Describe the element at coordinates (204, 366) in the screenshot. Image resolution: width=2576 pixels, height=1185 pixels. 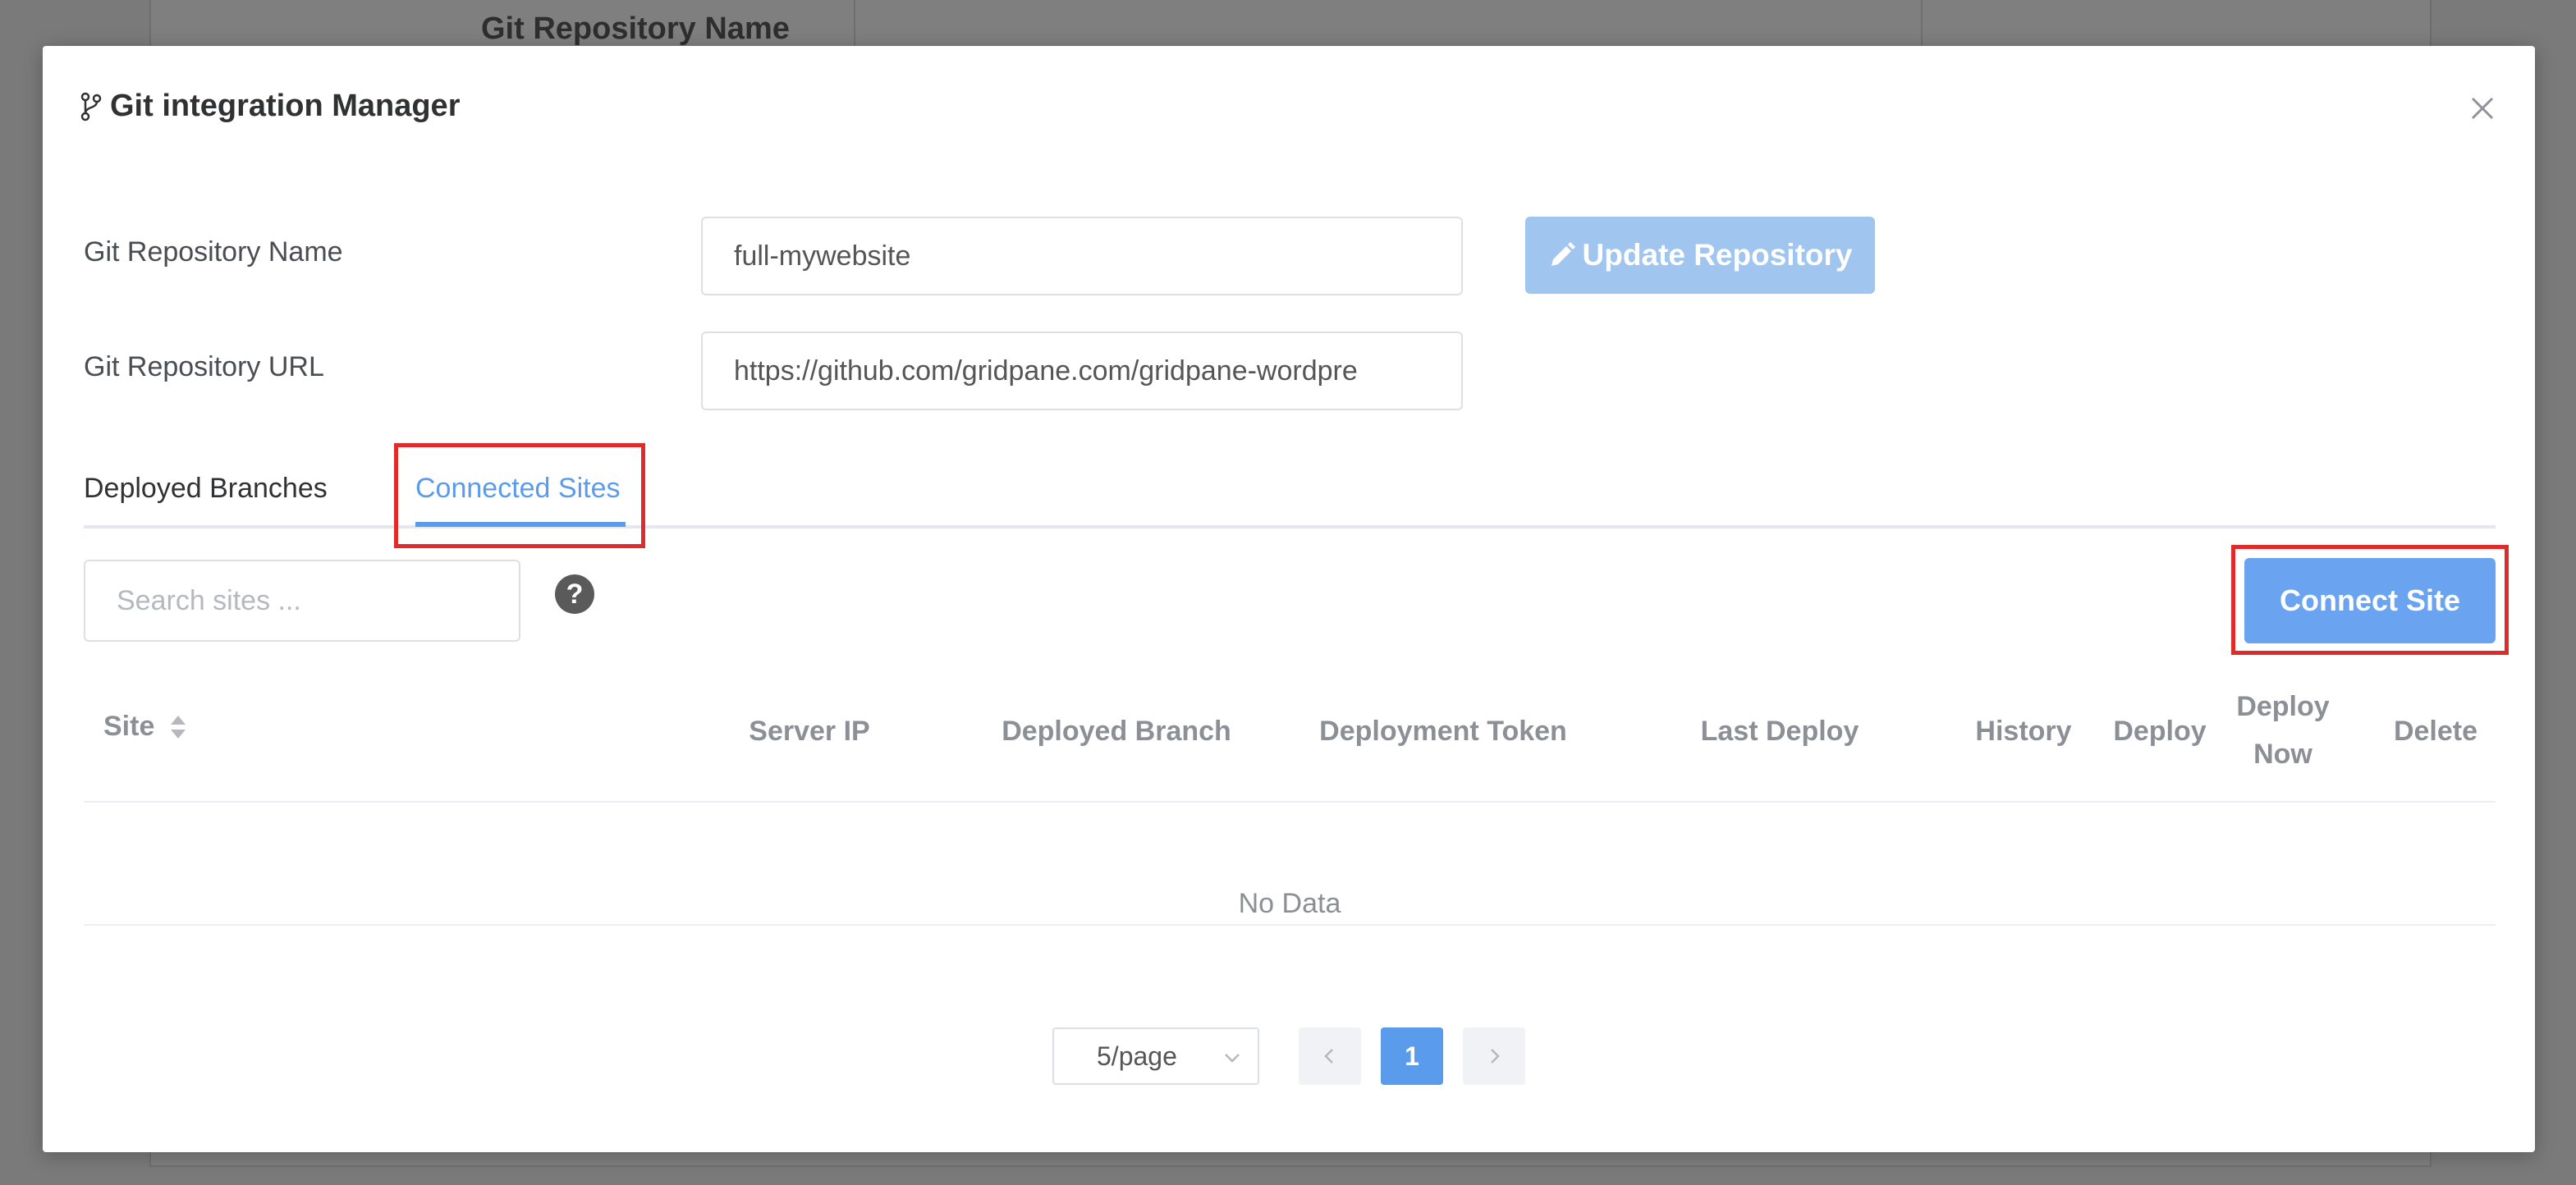
I see `repo-url-label: Git Repository URL` at that location.